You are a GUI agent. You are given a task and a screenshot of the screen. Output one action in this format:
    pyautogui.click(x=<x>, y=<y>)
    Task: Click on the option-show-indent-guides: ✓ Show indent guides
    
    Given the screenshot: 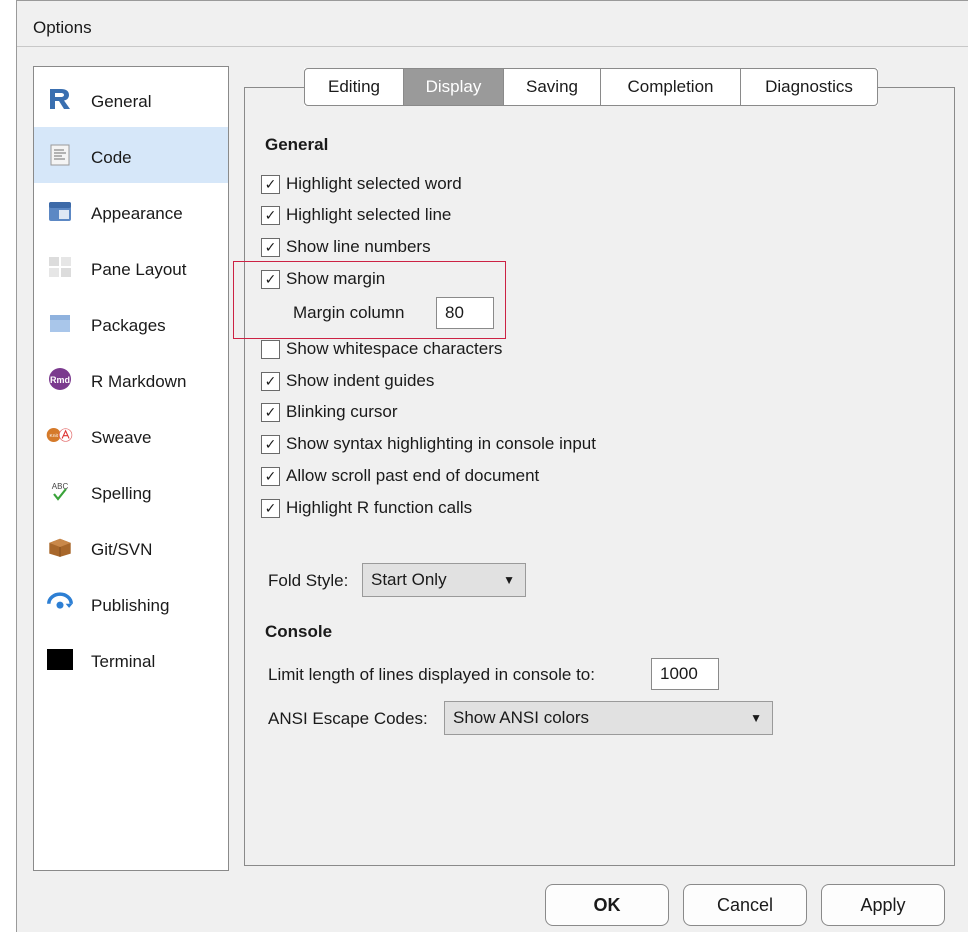 What is the action you would take?
    pyautogui.click(x=347, y=381)
    